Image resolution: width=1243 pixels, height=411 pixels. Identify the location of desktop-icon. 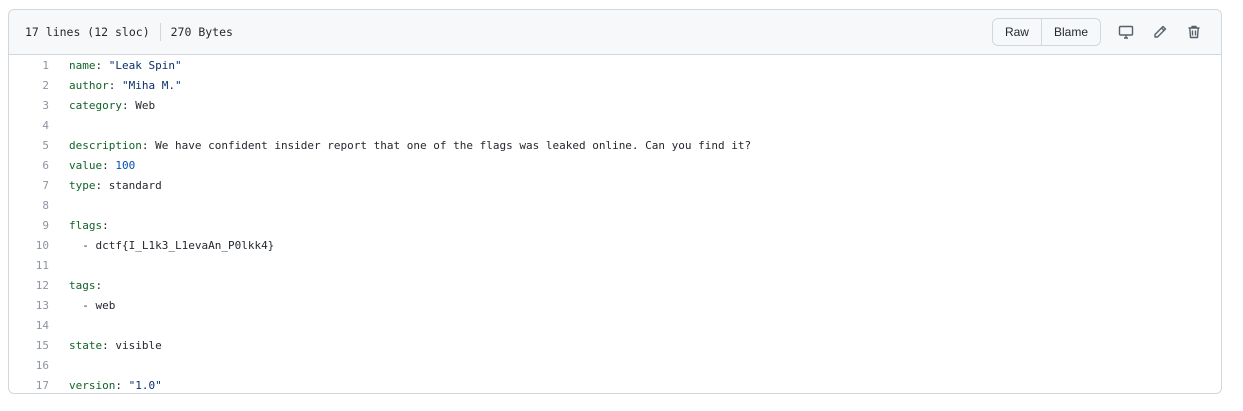
(1126, 32).